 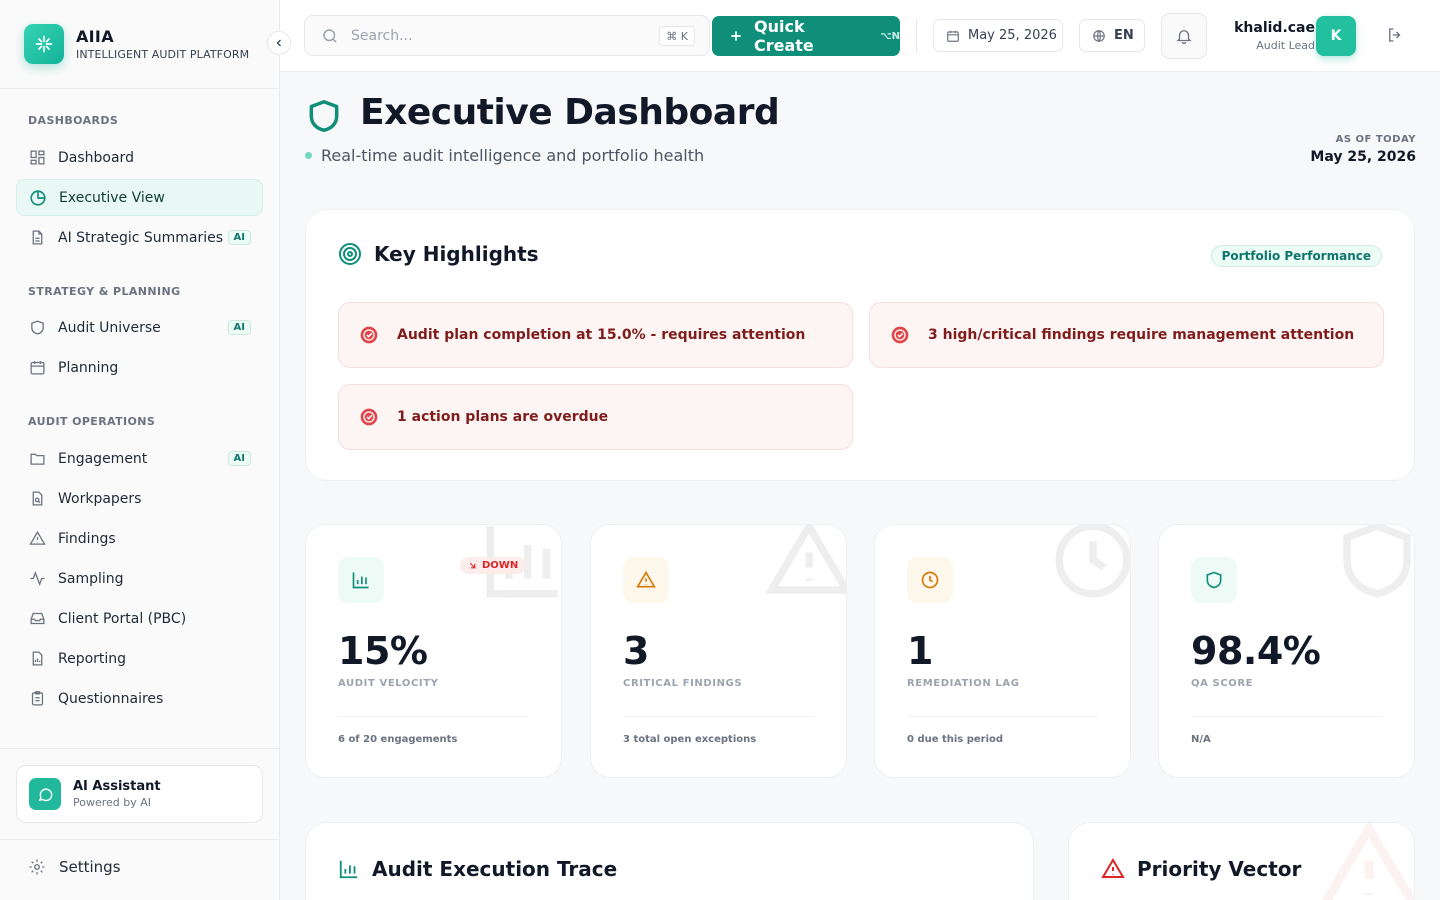 I want to click on panel-title: Priority Vector, so click(x=1219, y=869).